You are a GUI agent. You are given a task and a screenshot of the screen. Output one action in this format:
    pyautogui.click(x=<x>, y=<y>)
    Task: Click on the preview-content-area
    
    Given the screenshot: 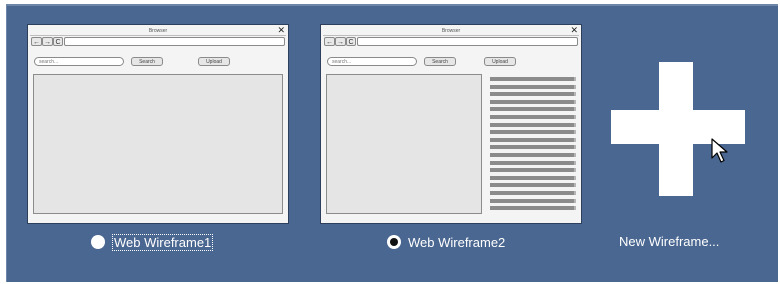 What is the action you would take?
    pyautogui.click(x=404, y=144)
    